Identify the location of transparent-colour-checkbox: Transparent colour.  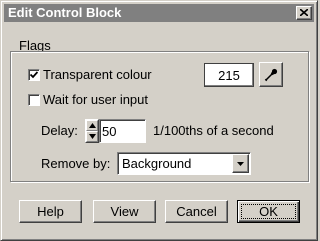
(90, 74).